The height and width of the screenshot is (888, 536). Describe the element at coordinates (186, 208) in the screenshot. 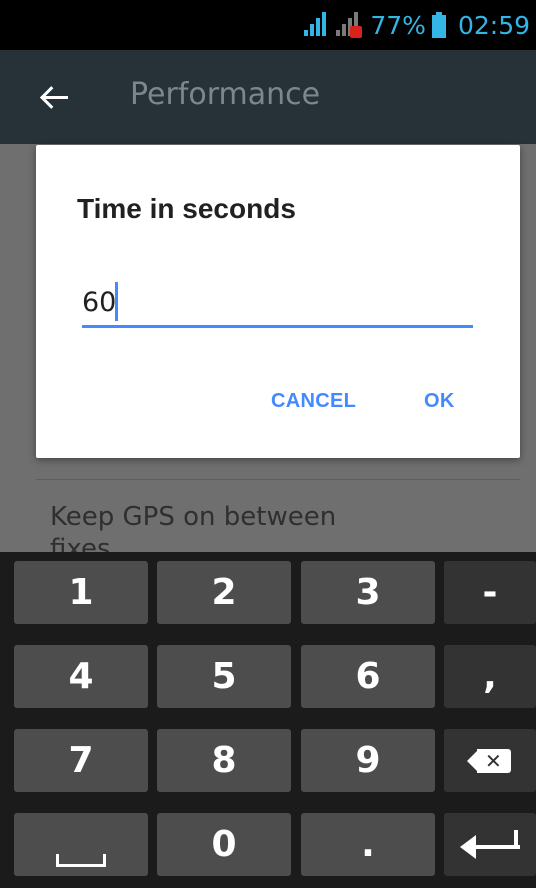

I see `dialog-title: Time in seconds` at that location.